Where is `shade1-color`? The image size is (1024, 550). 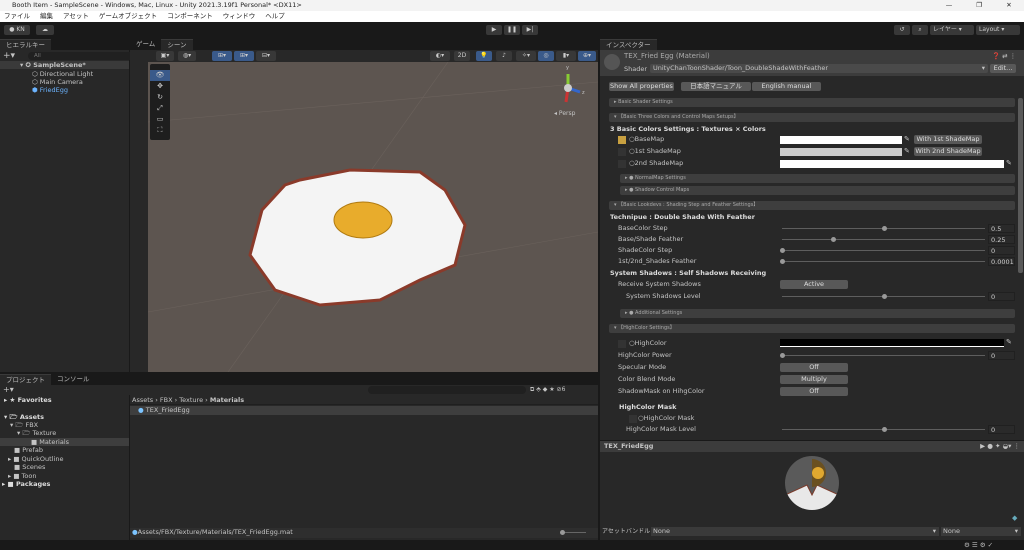 shade1-color is located at coordinates (841, 152).